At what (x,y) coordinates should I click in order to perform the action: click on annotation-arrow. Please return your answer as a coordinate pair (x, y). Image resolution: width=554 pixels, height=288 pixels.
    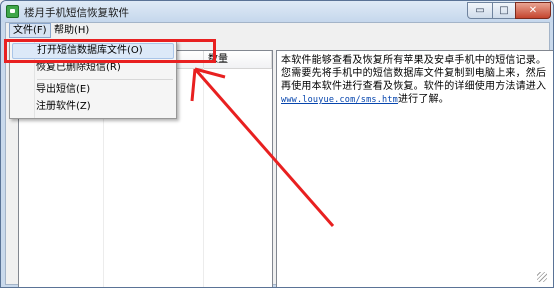
    Looking at the image, I should click on (262, 147).